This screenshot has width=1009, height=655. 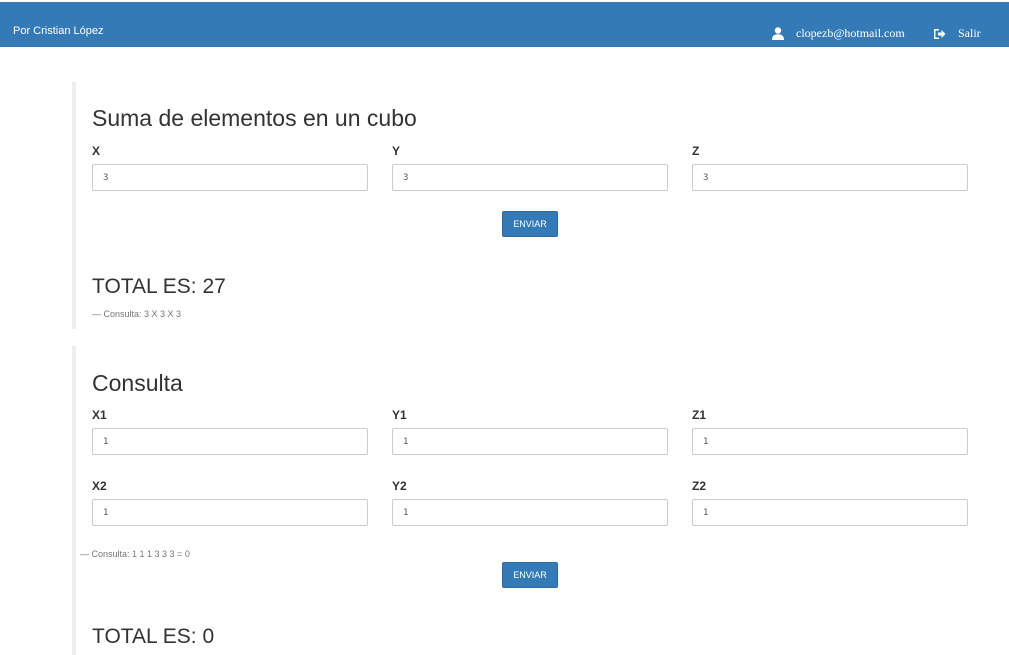 What do you see at coordinates (830, 177) in the screenshot?
I see `z-input` at bounding box center [830, 177].